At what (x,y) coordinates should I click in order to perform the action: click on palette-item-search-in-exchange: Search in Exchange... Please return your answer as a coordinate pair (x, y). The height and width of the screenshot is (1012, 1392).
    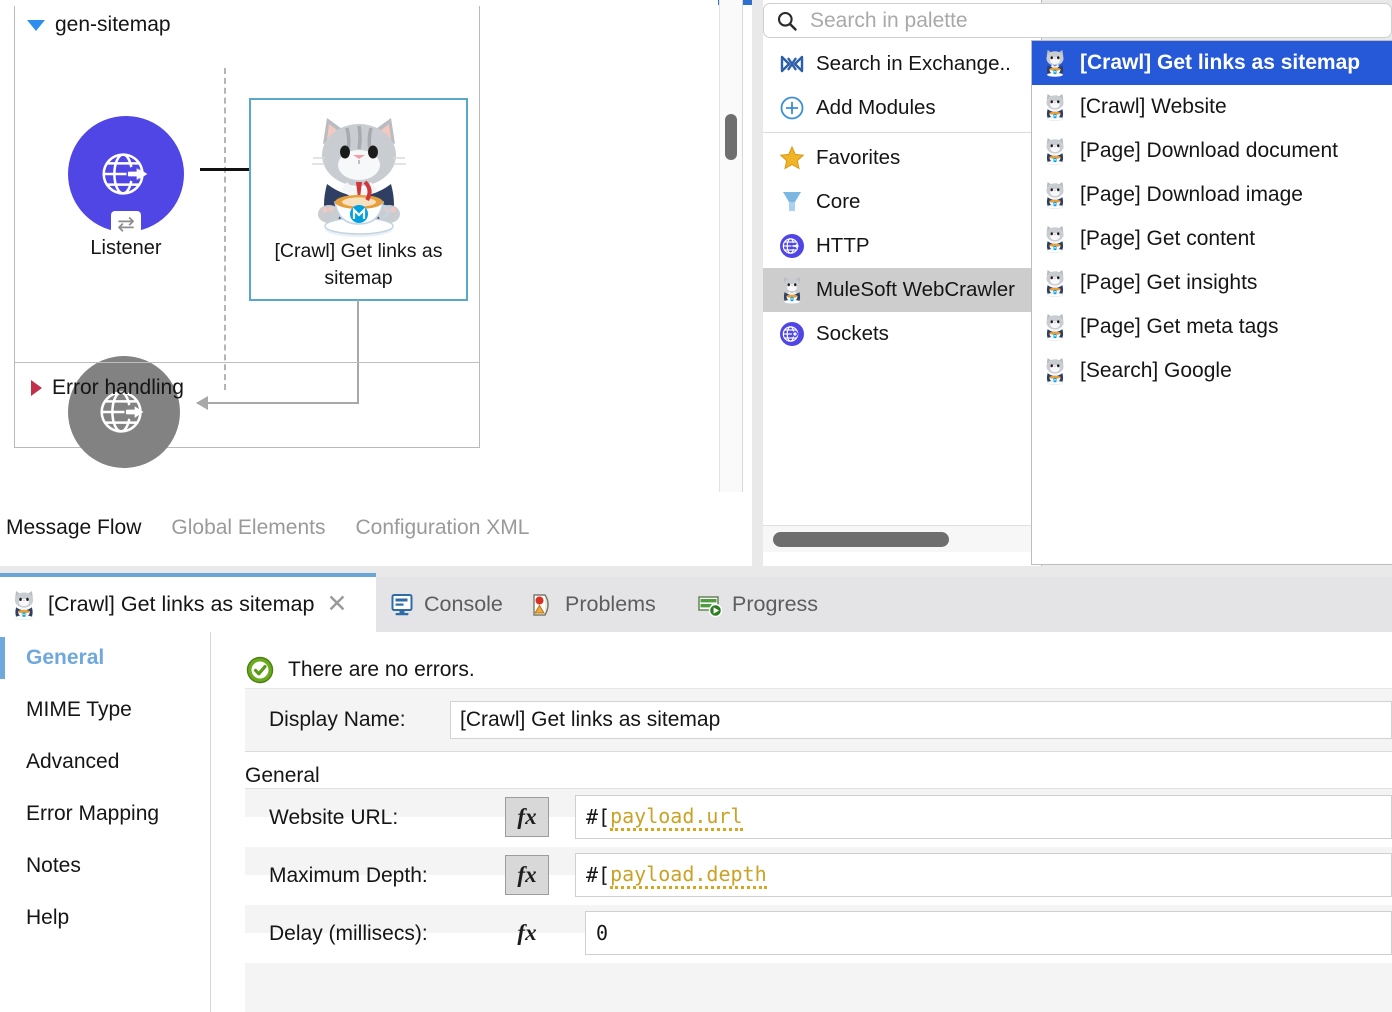
    Looking at the image, I should click on (902, 64).